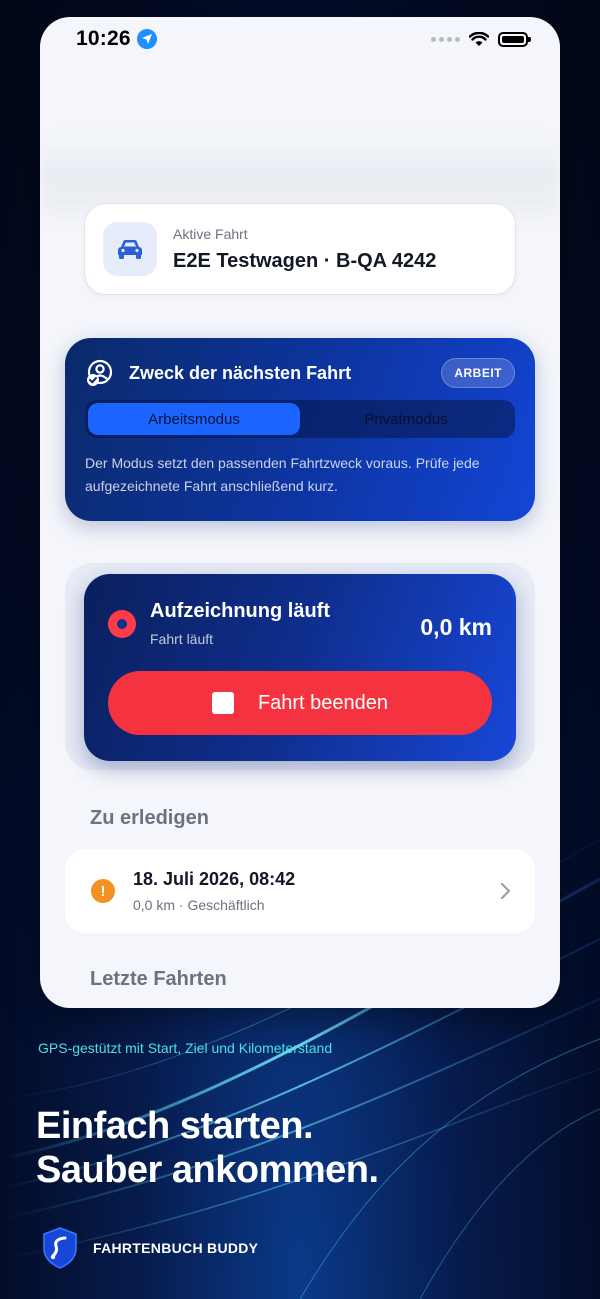 The width and height of the screenshot is (600, 1299). What do you see at coordinates (207, 1170) in the screenshot?
I see `promo-headline-line2: Sauber ankommen.` at bounding box center [207, 1170].